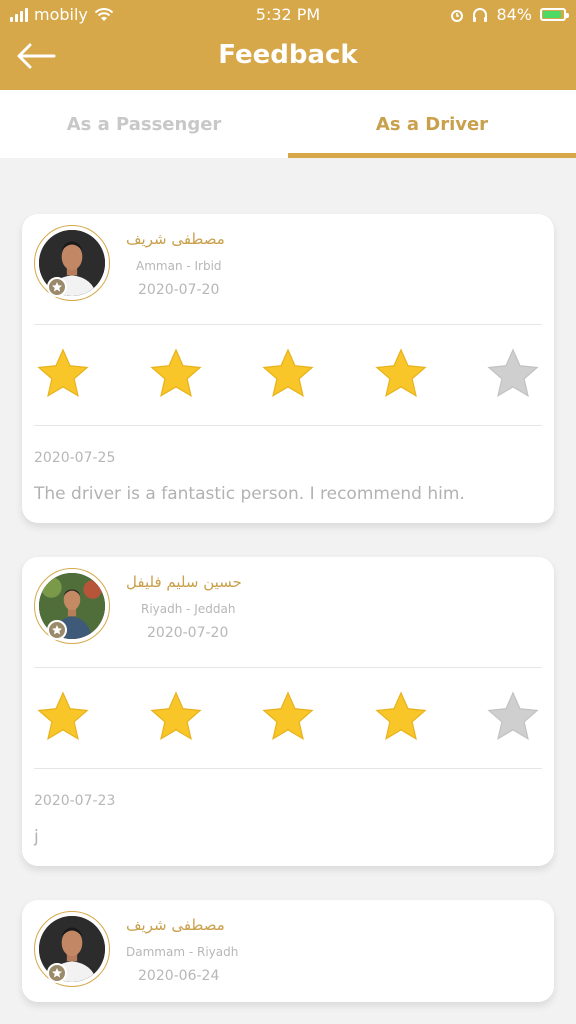  I want to click on status-bar: mobily 5:32 PM 84%, so click(288, 15).